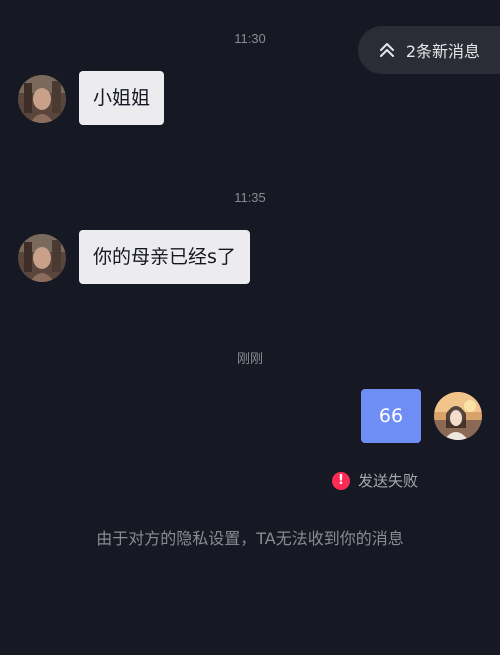 The image size is (500, 655). I want to click on message-timestamp: 刚刚, so click(249, 358).